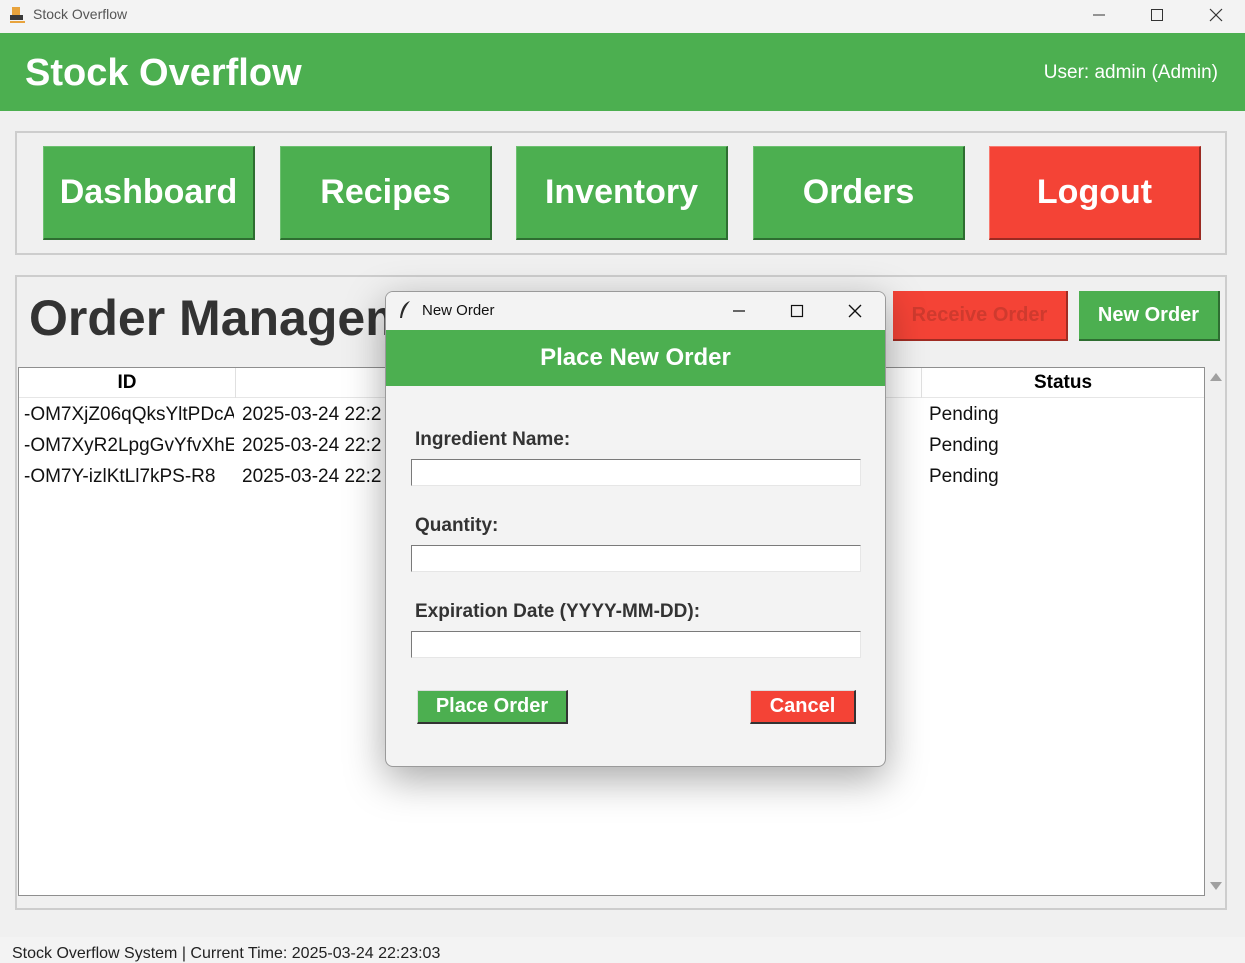 Image resolution: width=1245 pixels, height=963 pixels. What do you see at coordinates (386, 193) in the screenshot?
I see `nav-recipes-button: Recipes` at bounding box center [386, 193].